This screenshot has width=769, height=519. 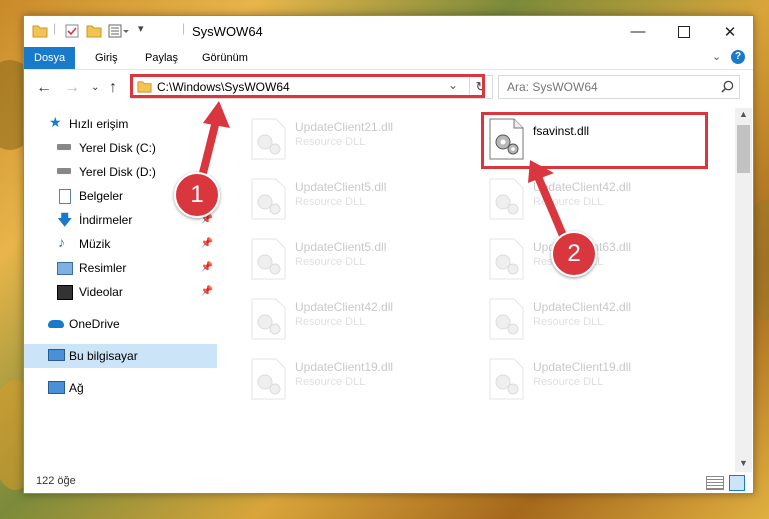 What do you see at coordinates (101, 292) in the screenshot?
I see `sidebar-item-label: Videolar` at bounding box center [101, 292].